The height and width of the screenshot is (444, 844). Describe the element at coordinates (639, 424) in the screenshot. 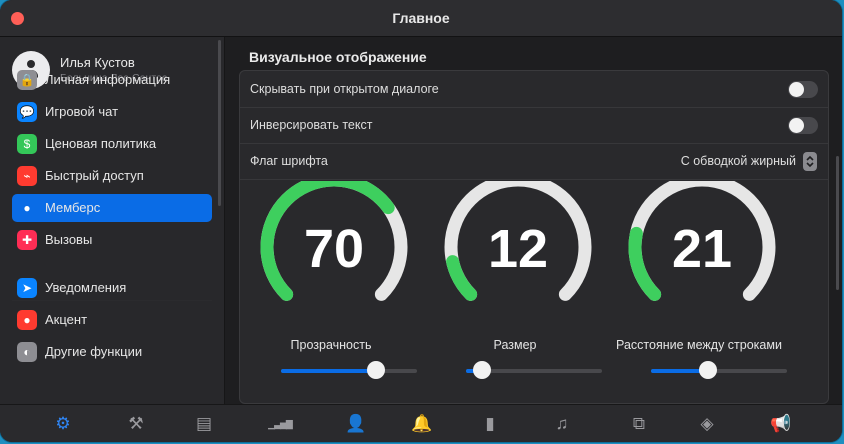

I see `crop-icon: ⧉` at that location.